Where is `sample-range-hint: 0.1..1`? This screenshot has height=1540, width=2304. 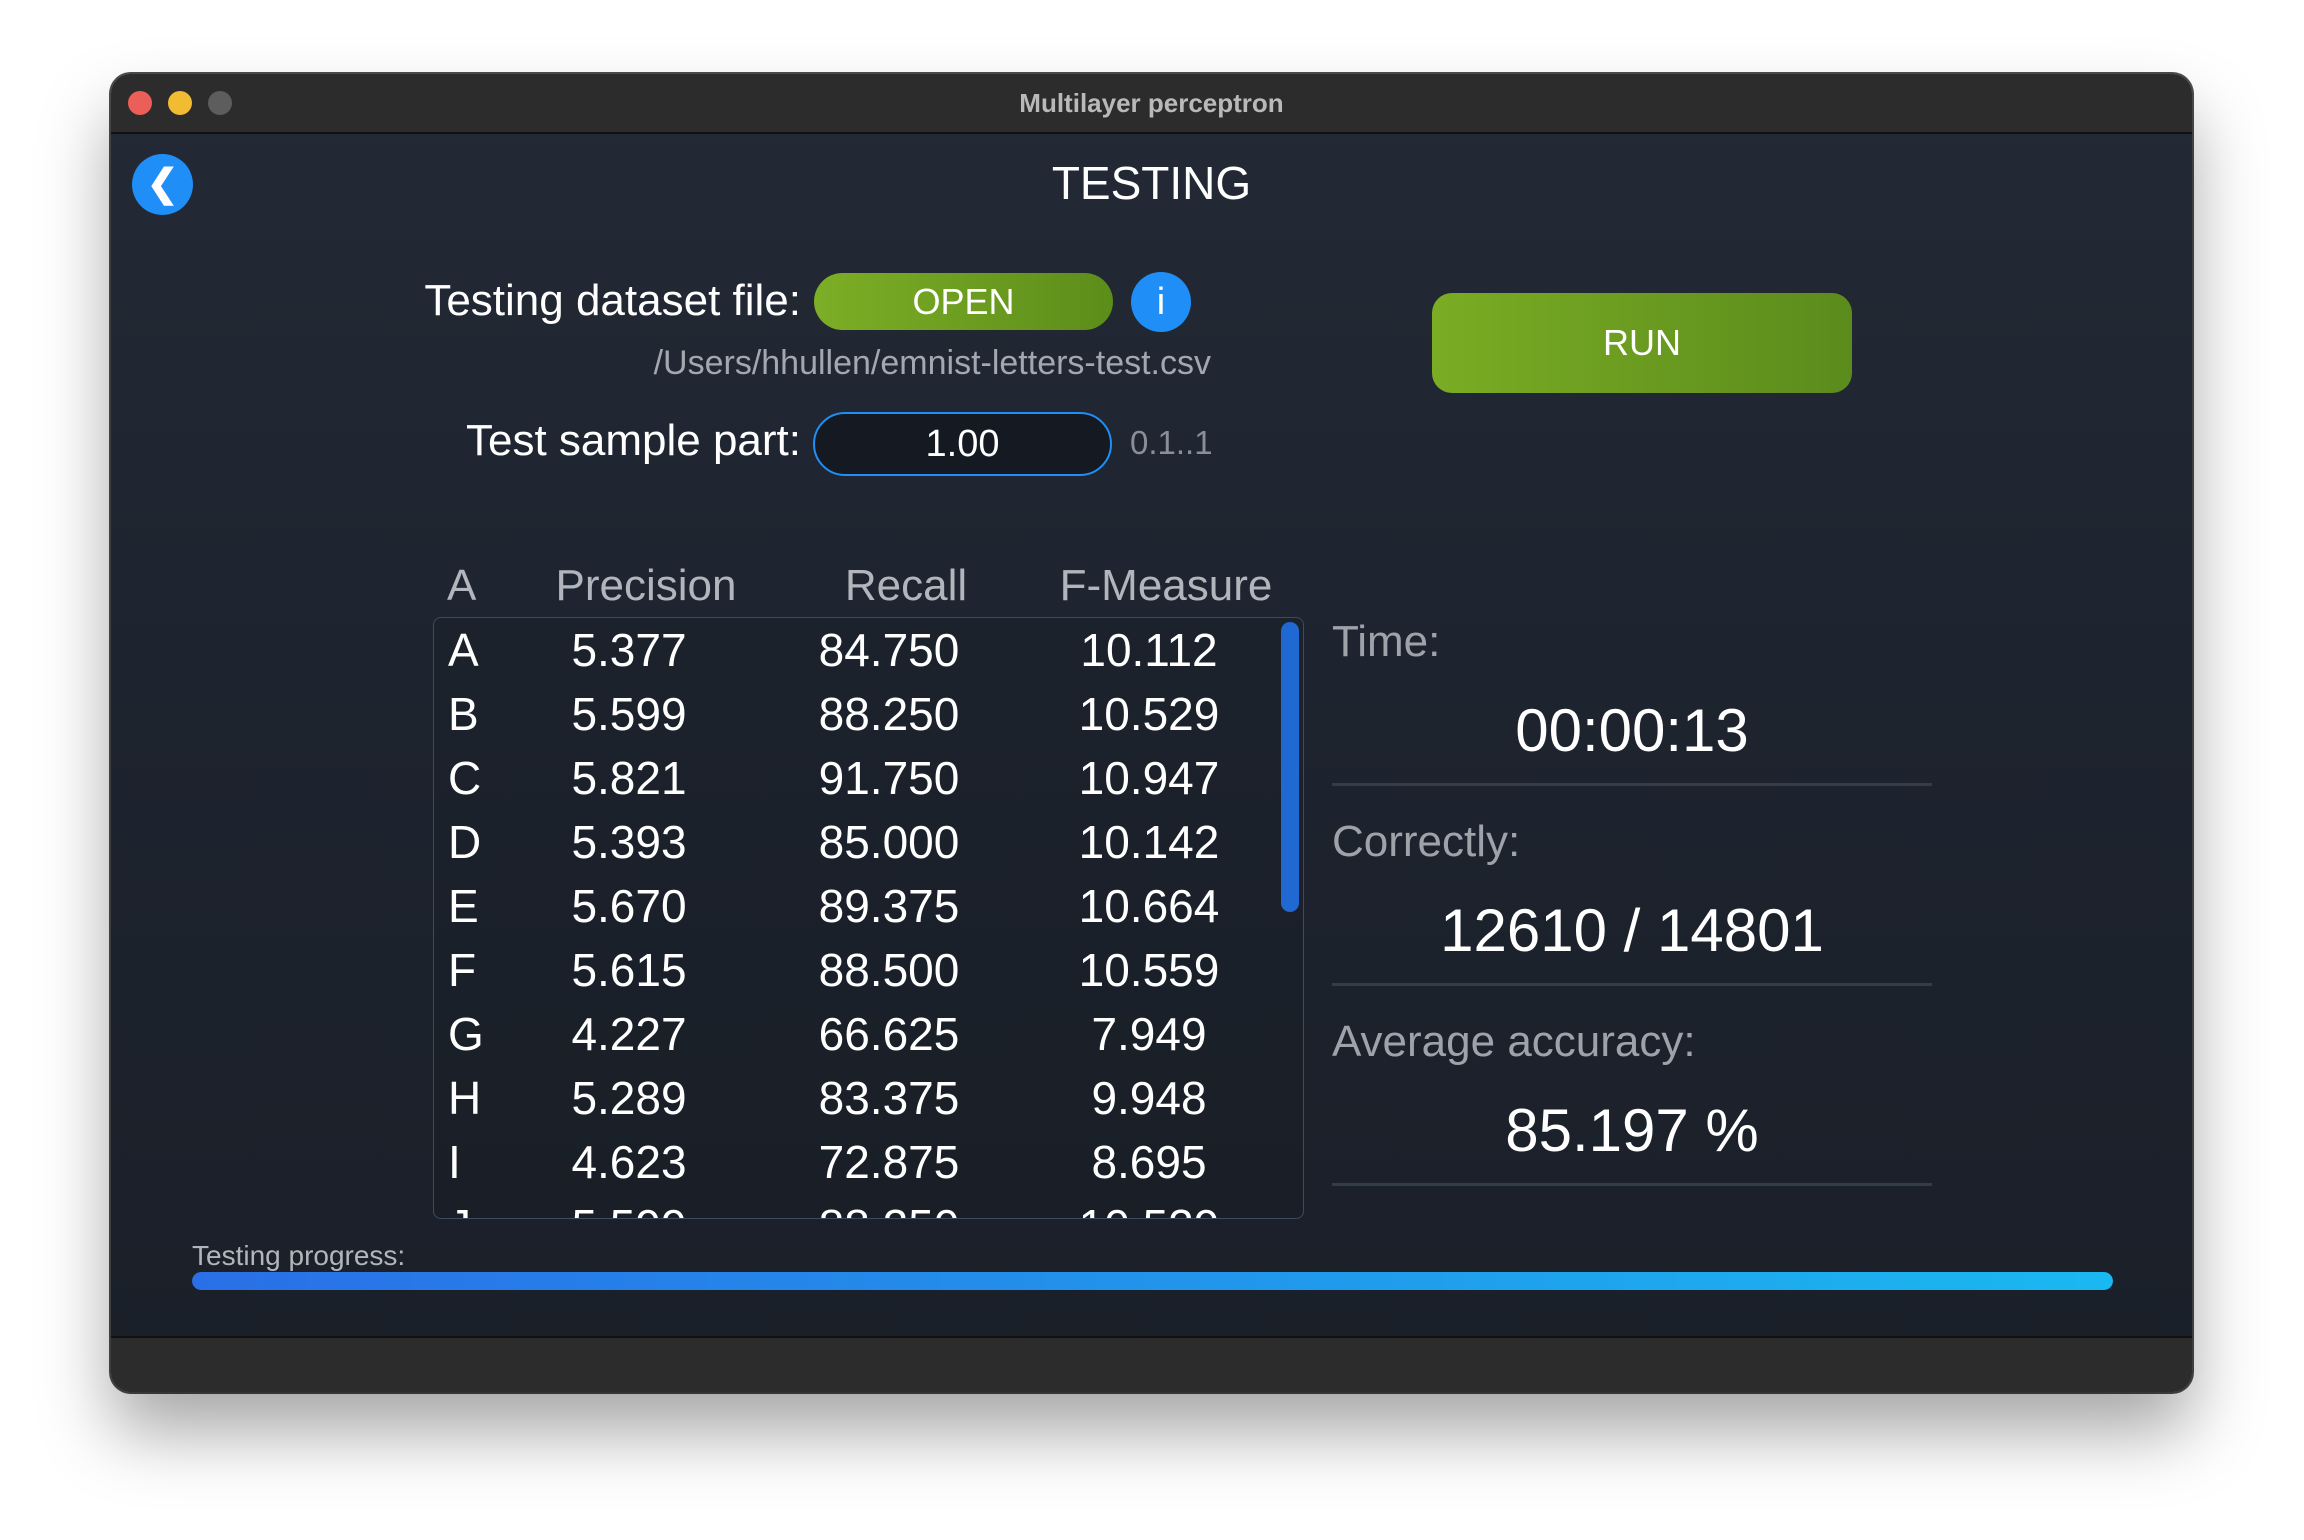 sample-range-hint: 0.1..1 is located at coordinates (1171, 442).